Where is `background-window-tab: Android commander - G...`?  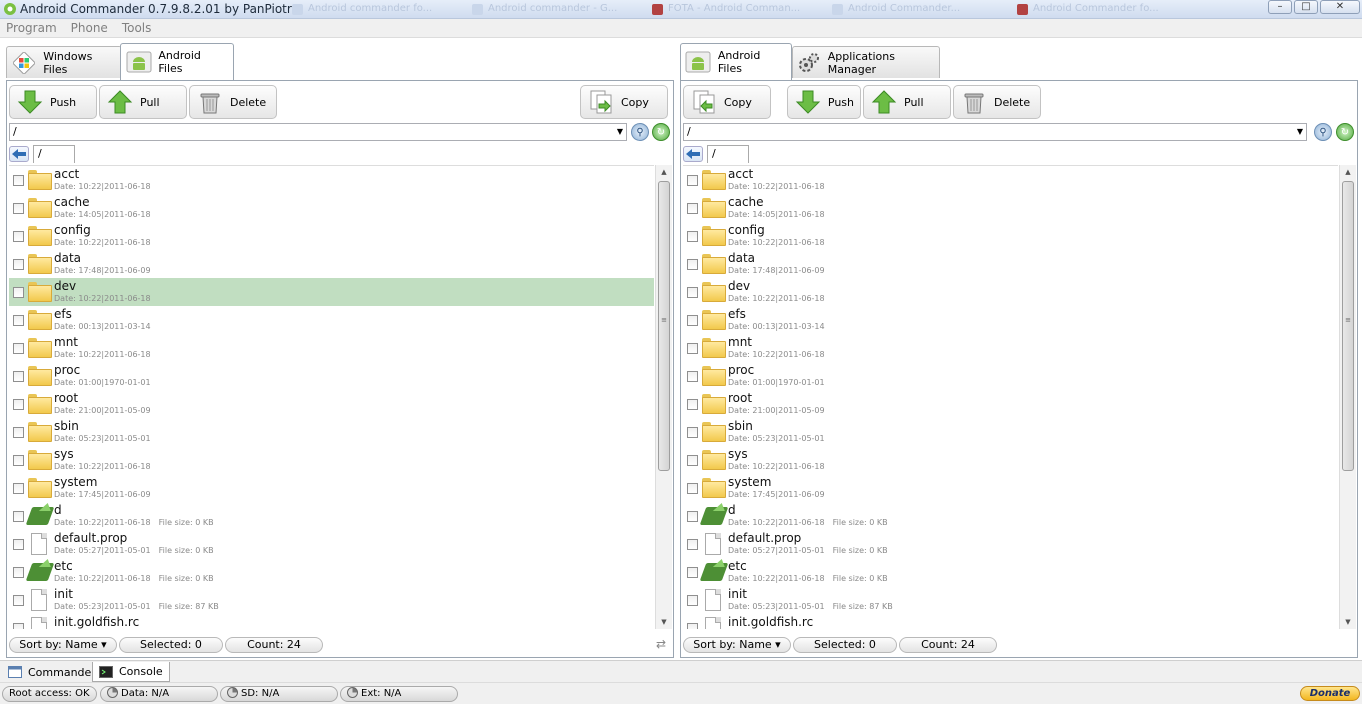 background-window-tab: Android commander - G... is located at coordinates (555, 10).